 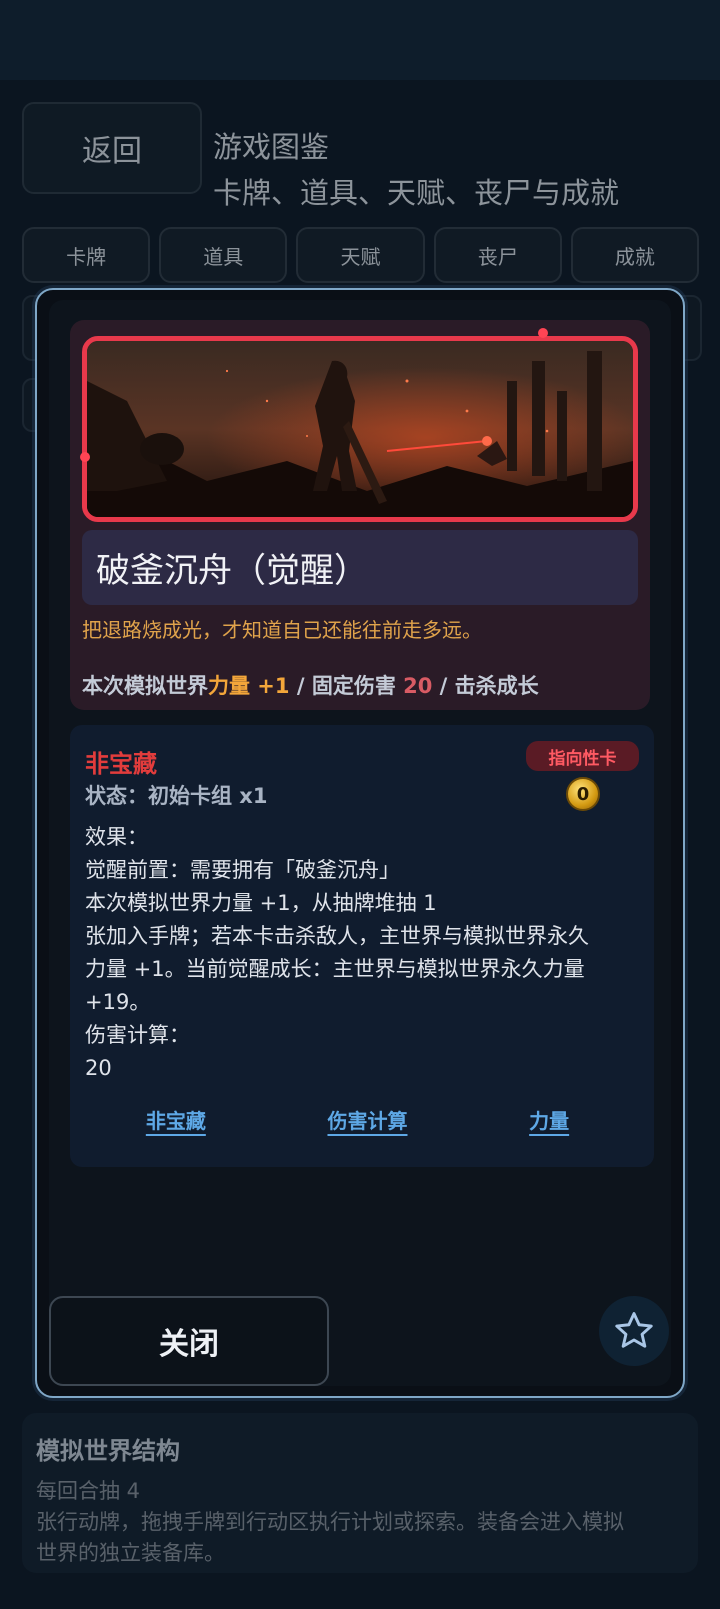 I want to click on info-line: 张行动牌，拖拽手牌到行动区执行计划或探索。装备会进入模拟, so click(x=330, y=1522).